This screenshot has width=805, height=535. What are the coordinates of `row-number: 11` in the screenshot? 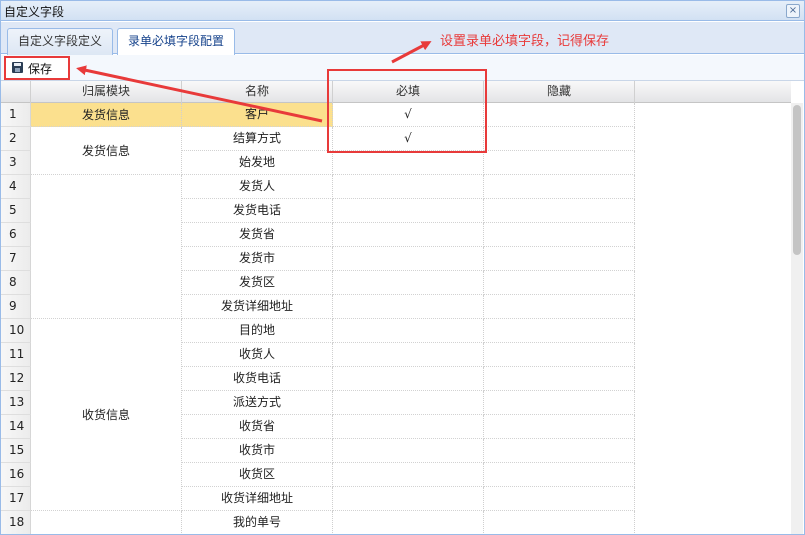 It's located at (16, 355).